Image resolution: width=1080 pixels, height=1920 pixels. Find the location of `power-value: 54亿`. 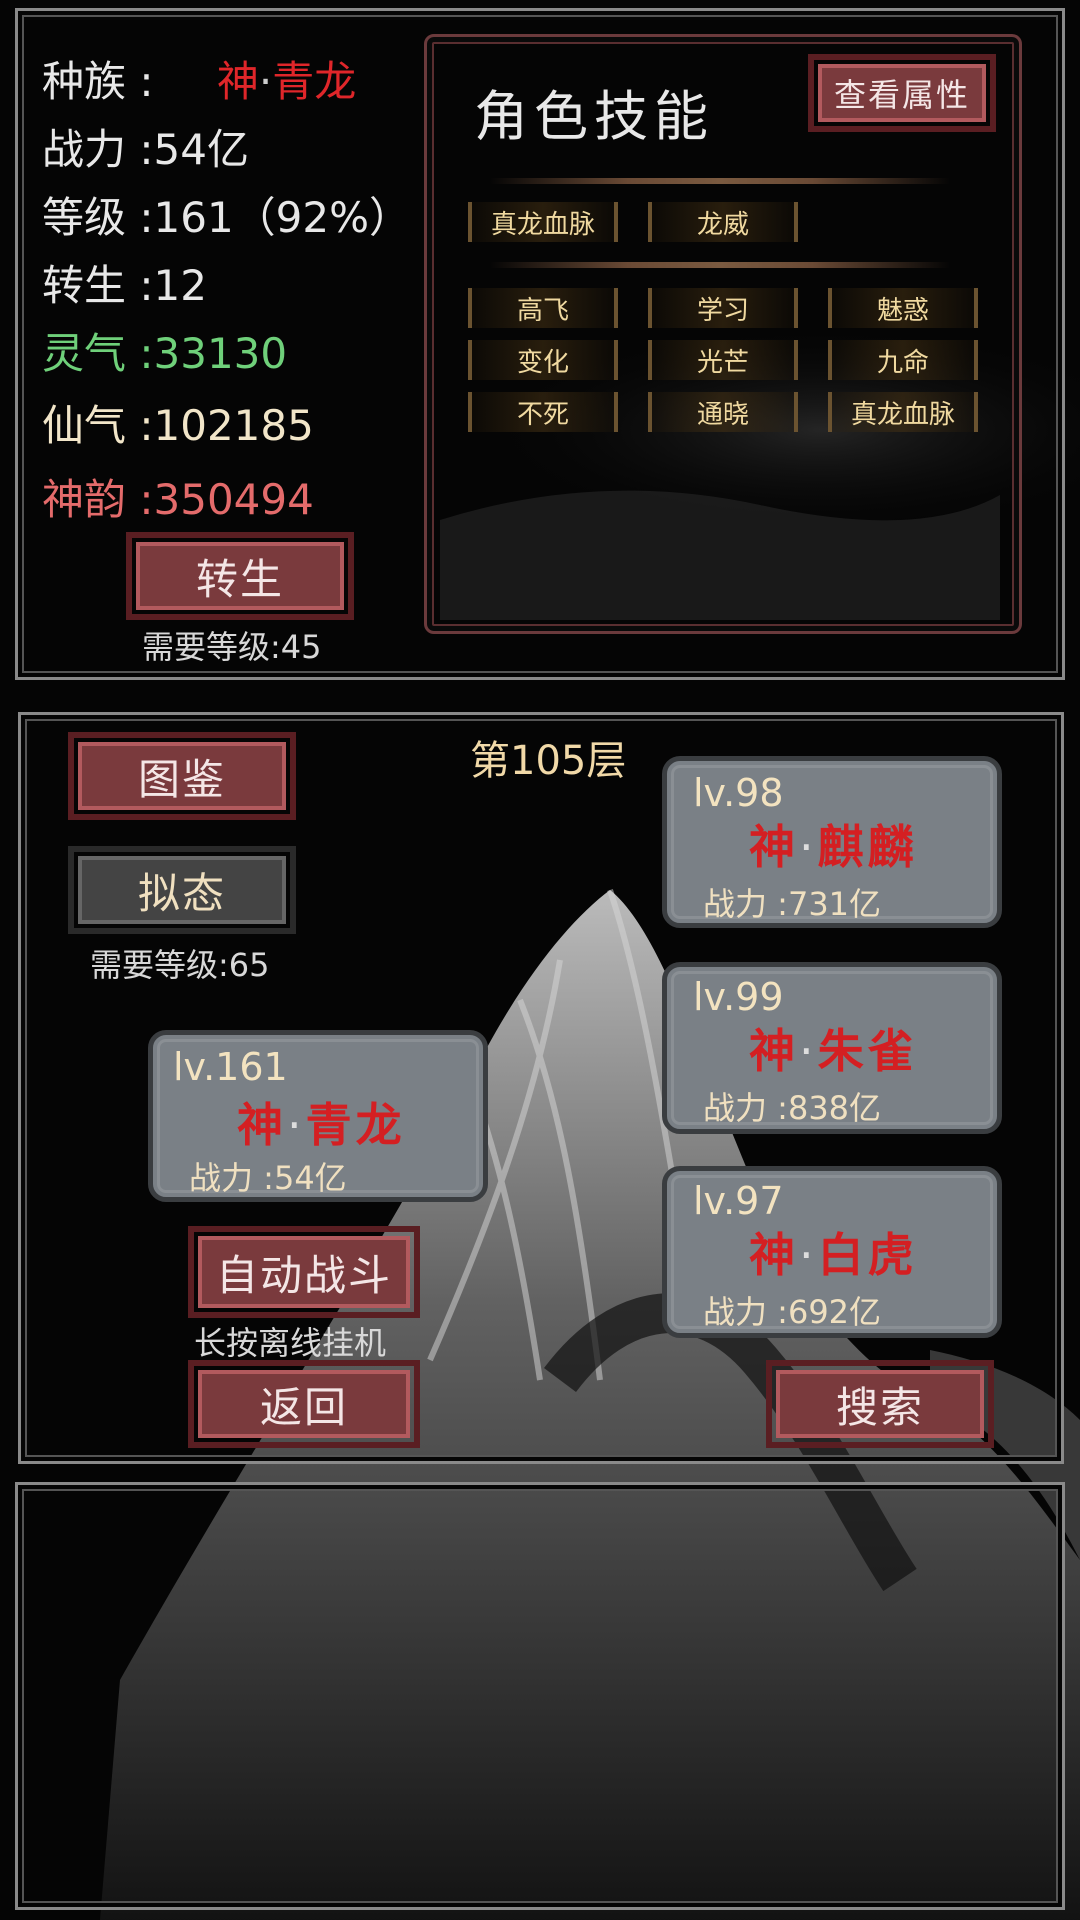

power-value: 54亿 is located at coordinates (201, 149).